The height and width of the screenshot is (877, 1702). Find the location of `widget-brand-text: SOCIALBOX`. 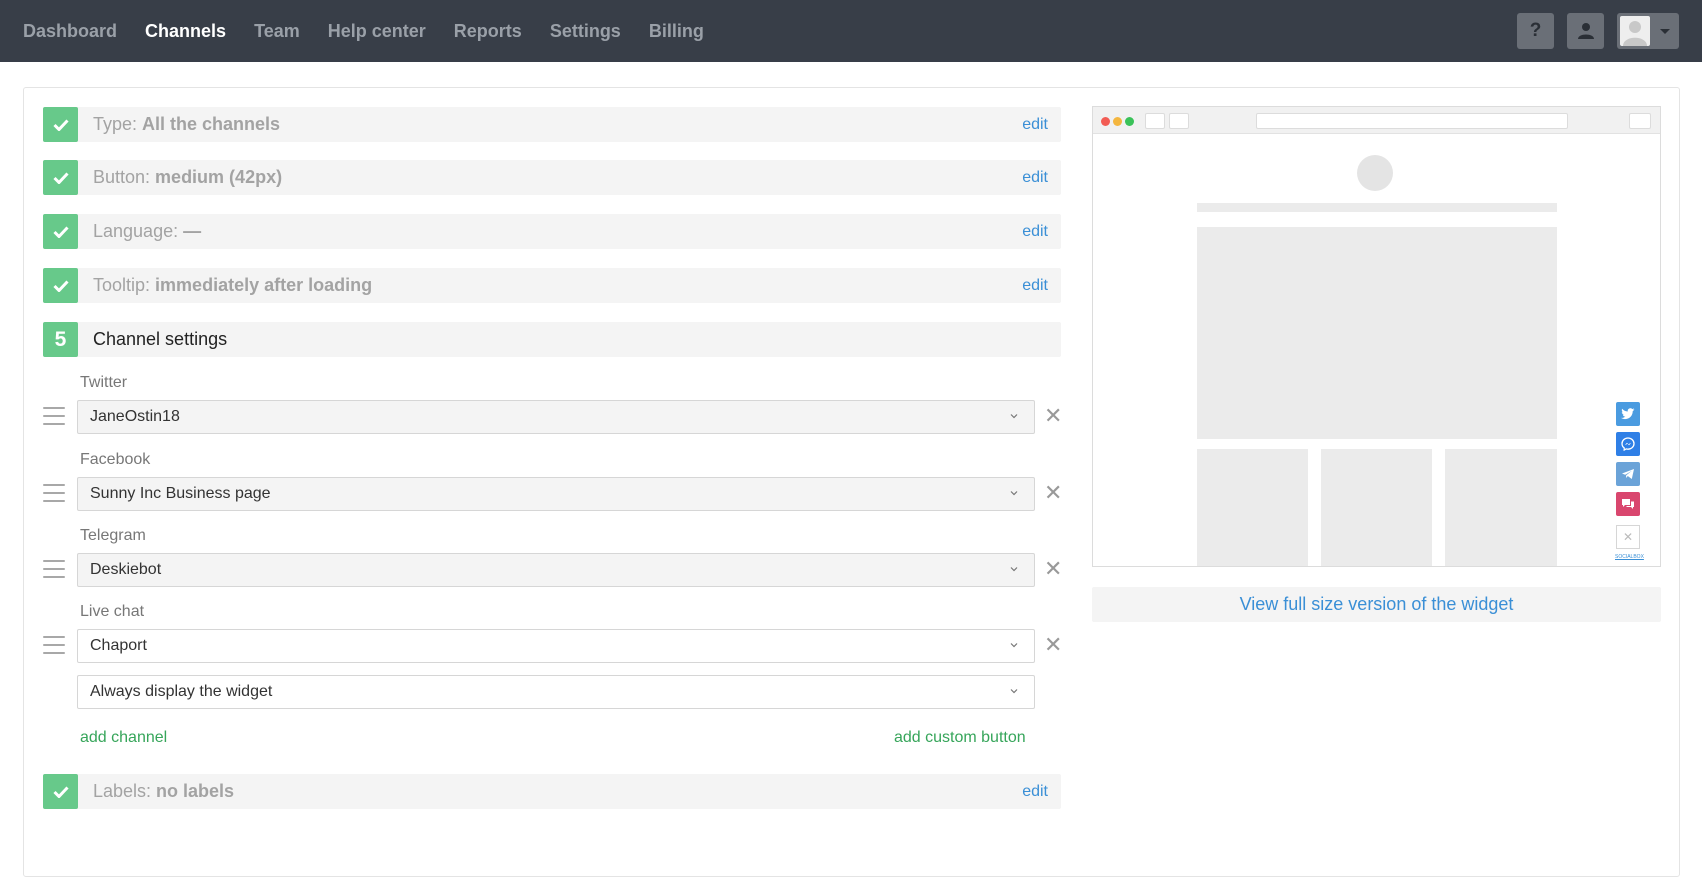

widget-brand-text: SOCIALBOX is located at coordinates (1629, 557).